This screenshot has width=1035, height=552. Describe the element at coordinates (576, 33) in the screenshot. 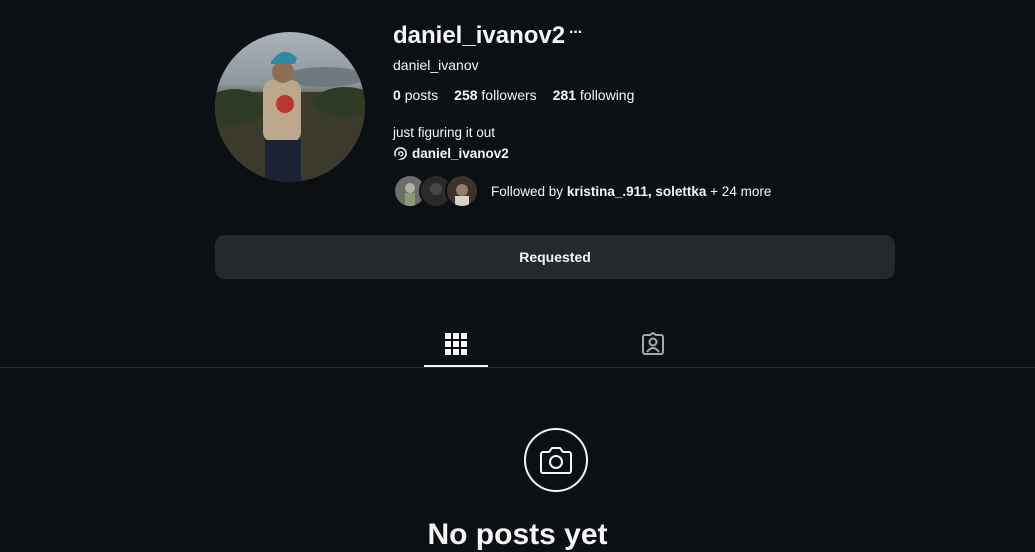

I see `more-options-button: ···` at that location.